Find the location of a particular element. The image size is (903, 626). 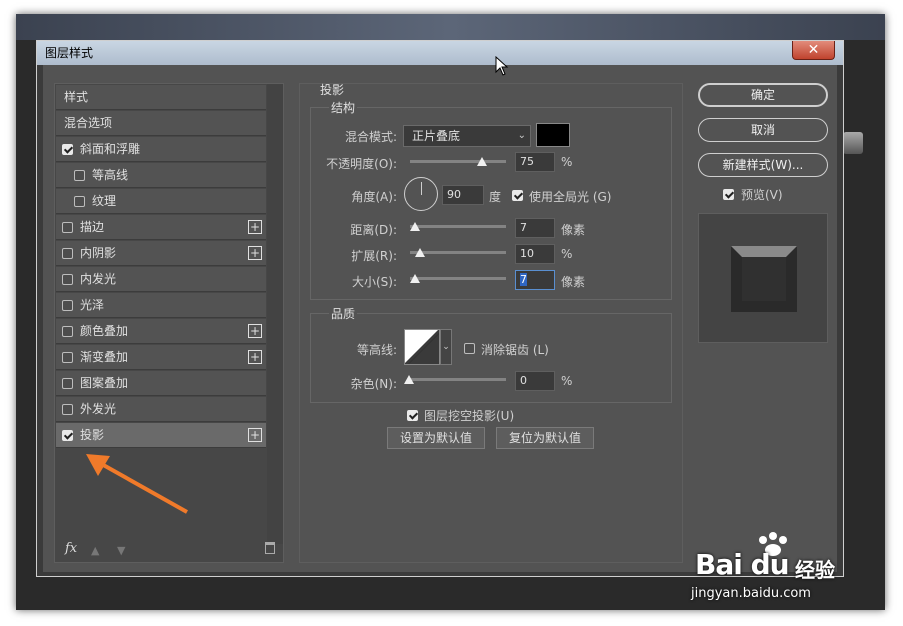

style-list-item: 样式 is located at coordinates (161, 97).